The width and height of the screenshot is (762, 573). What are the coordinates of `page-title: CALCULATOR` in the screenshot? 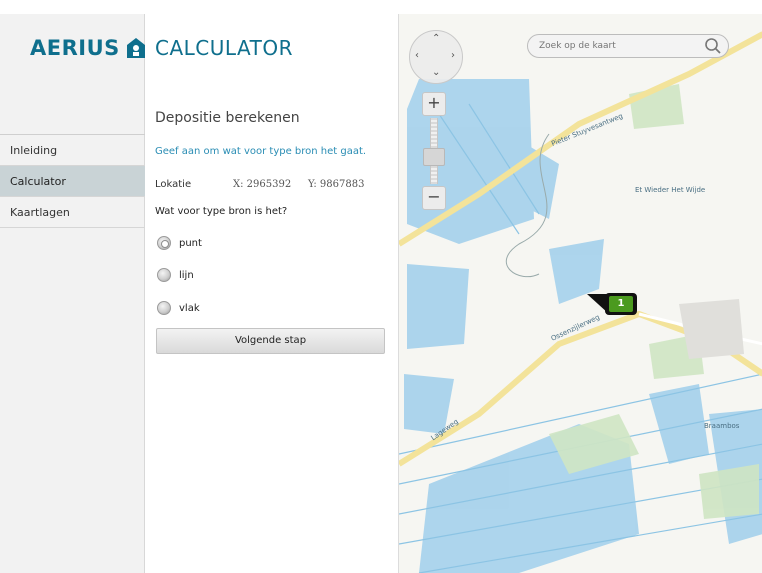 It's located at (224, 48).